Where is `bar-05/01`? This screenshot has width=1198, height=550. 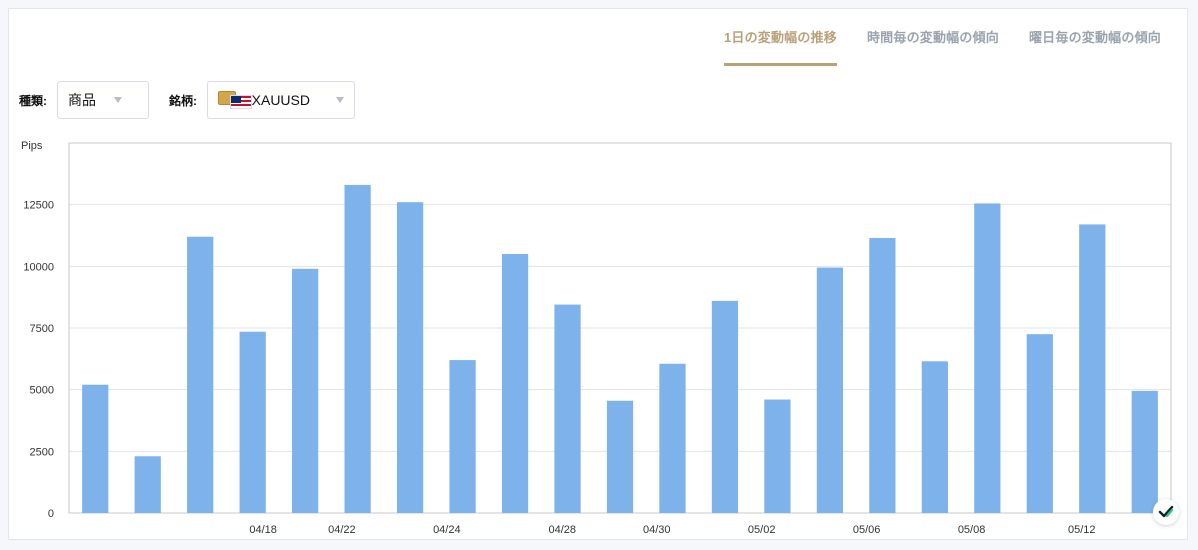 bar-05/01 is located at coordinates (672, 438).